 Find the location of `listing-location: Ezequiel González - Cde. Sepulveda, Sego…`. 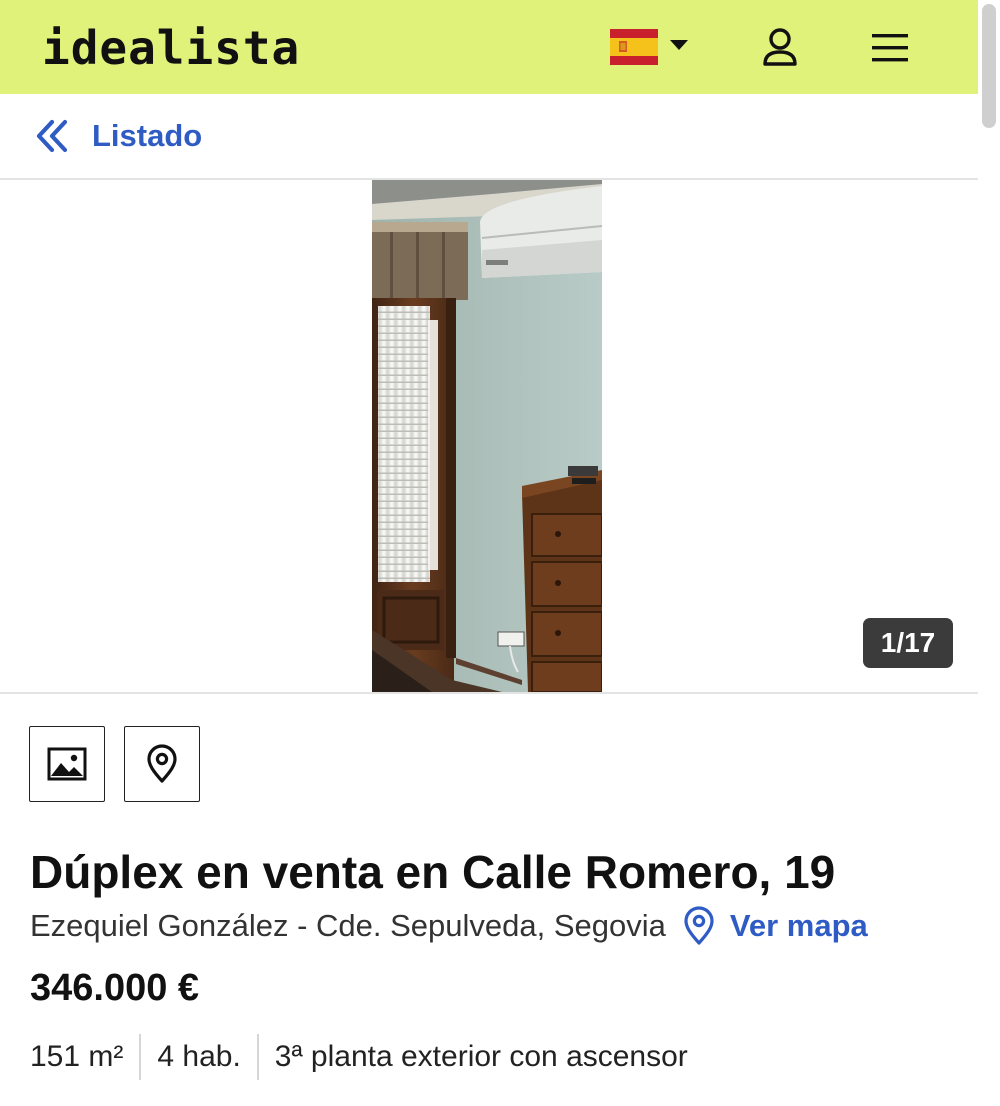

listing-location: Ezequiel González - Cde. Sepulveda, Sego… is located at coordinates (348, 925).